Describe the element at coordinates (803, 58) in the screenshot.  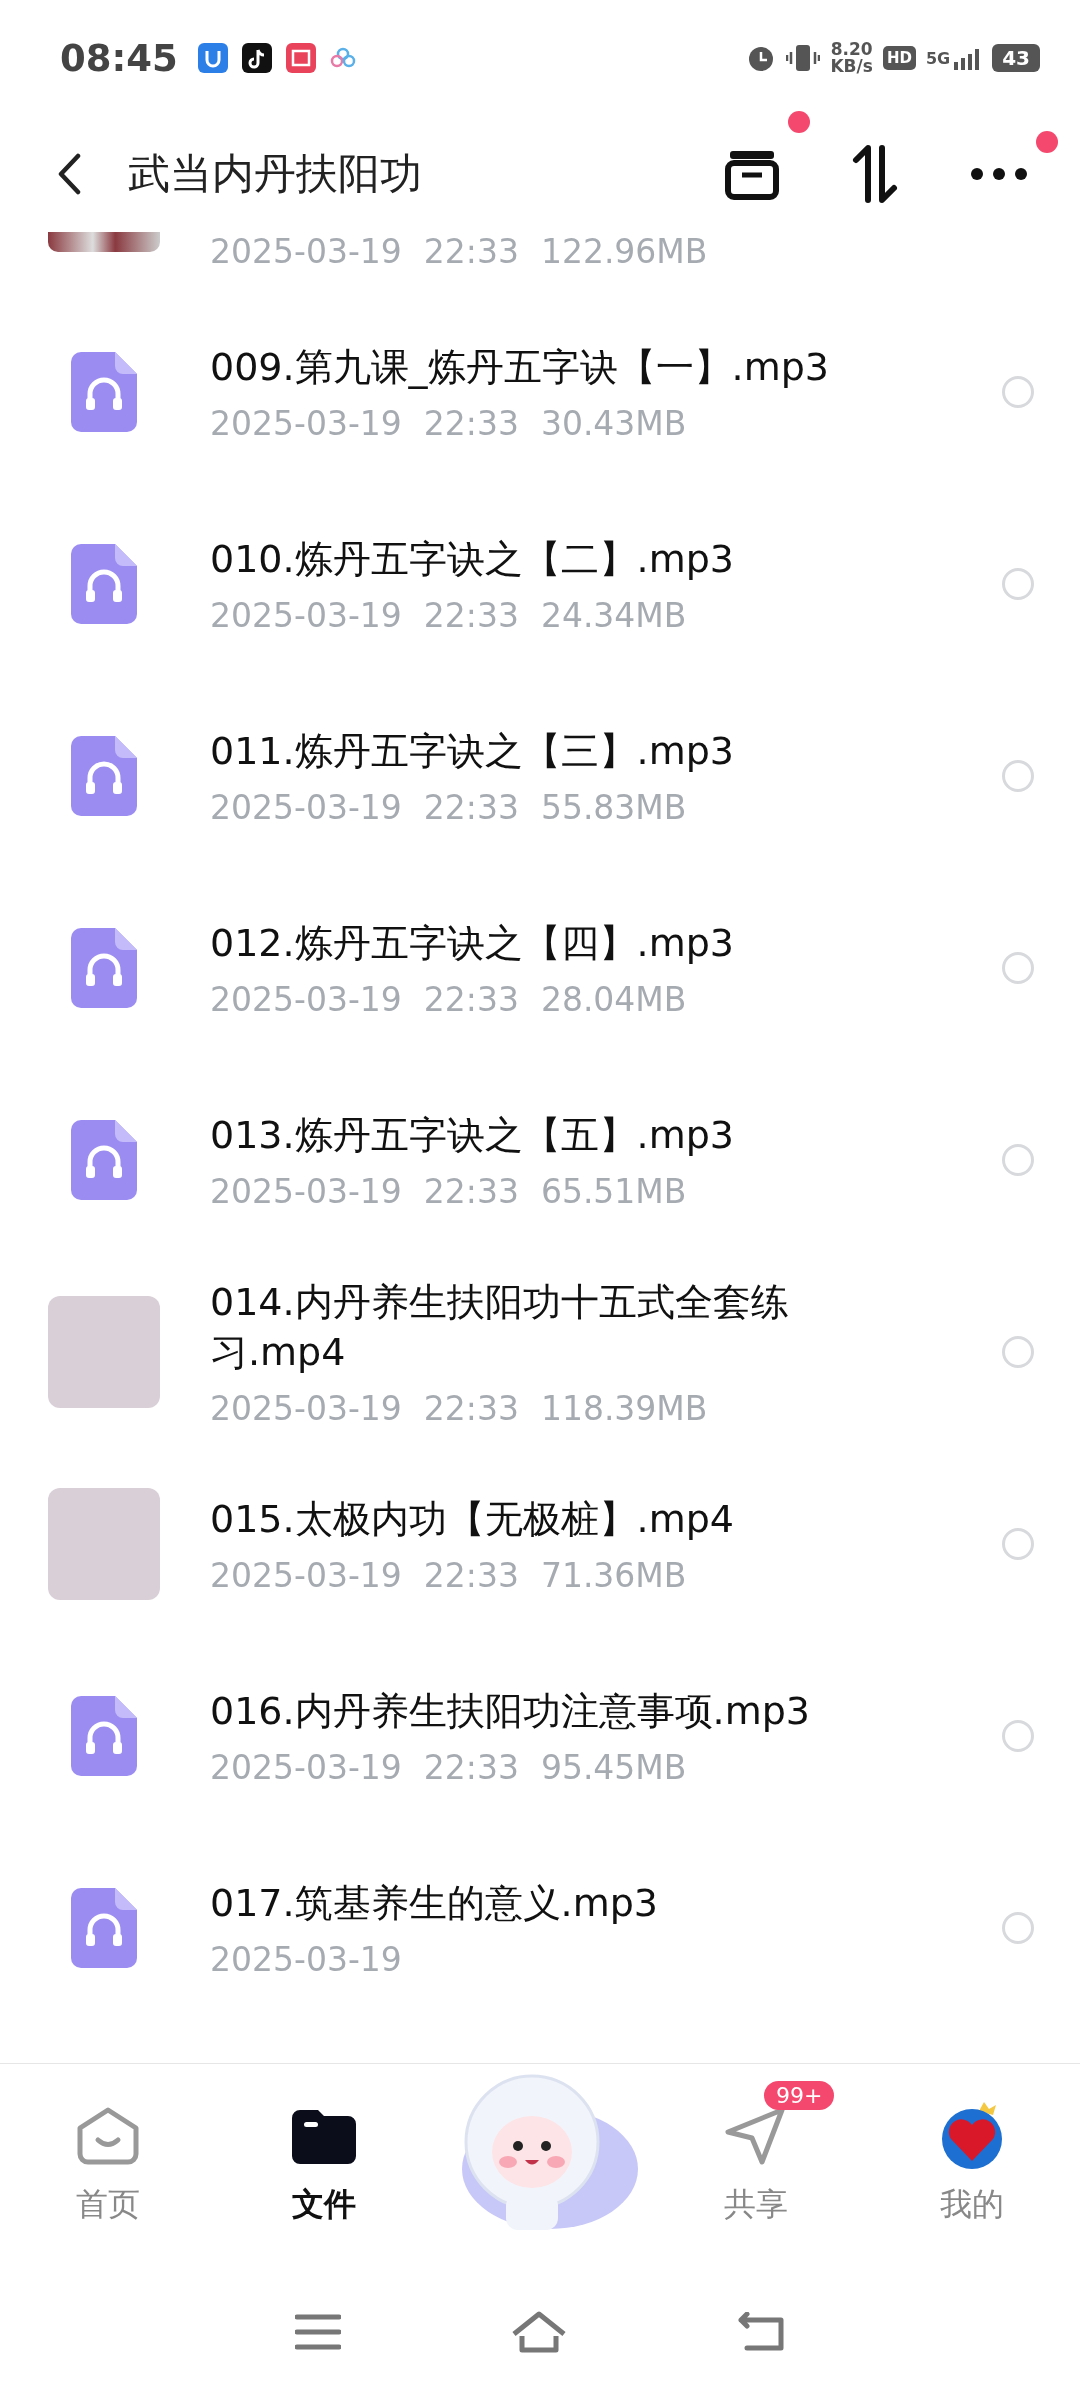
I see `vibrate-icon` at that location.